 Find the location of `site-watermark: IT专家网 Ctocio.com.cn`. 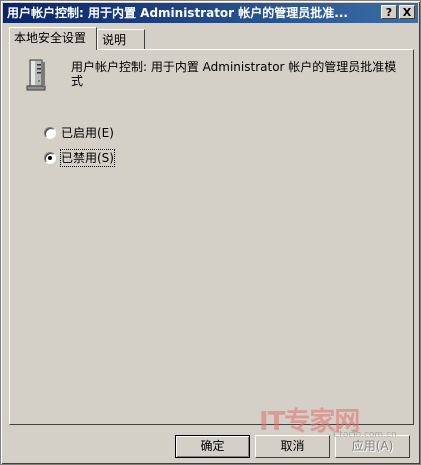

site-watermark: IT专家网 Ctocio.com.cn is located at coordinates (329, 423).